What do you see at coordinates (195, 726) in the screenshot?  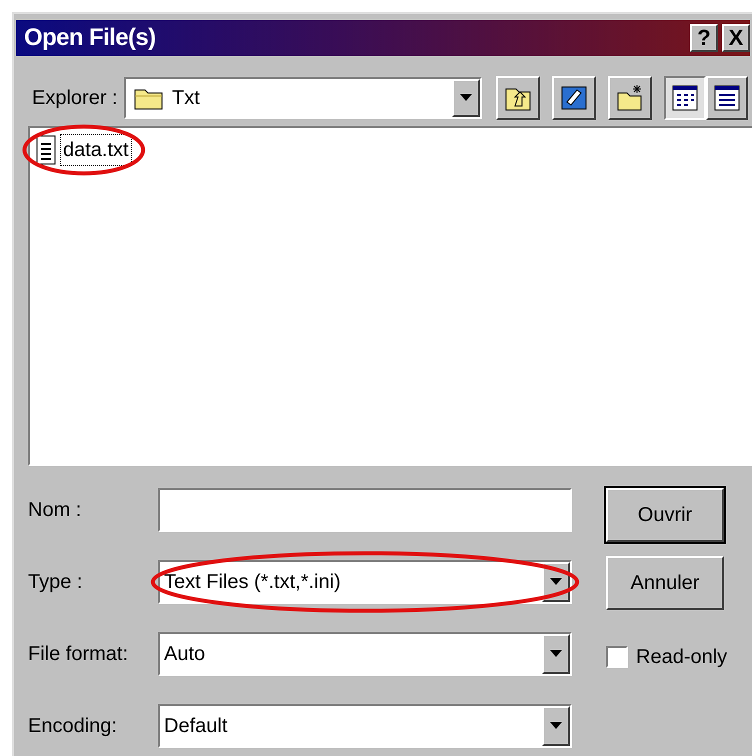 I see `dropdown-value: Default` at bounding box center [195, 726].